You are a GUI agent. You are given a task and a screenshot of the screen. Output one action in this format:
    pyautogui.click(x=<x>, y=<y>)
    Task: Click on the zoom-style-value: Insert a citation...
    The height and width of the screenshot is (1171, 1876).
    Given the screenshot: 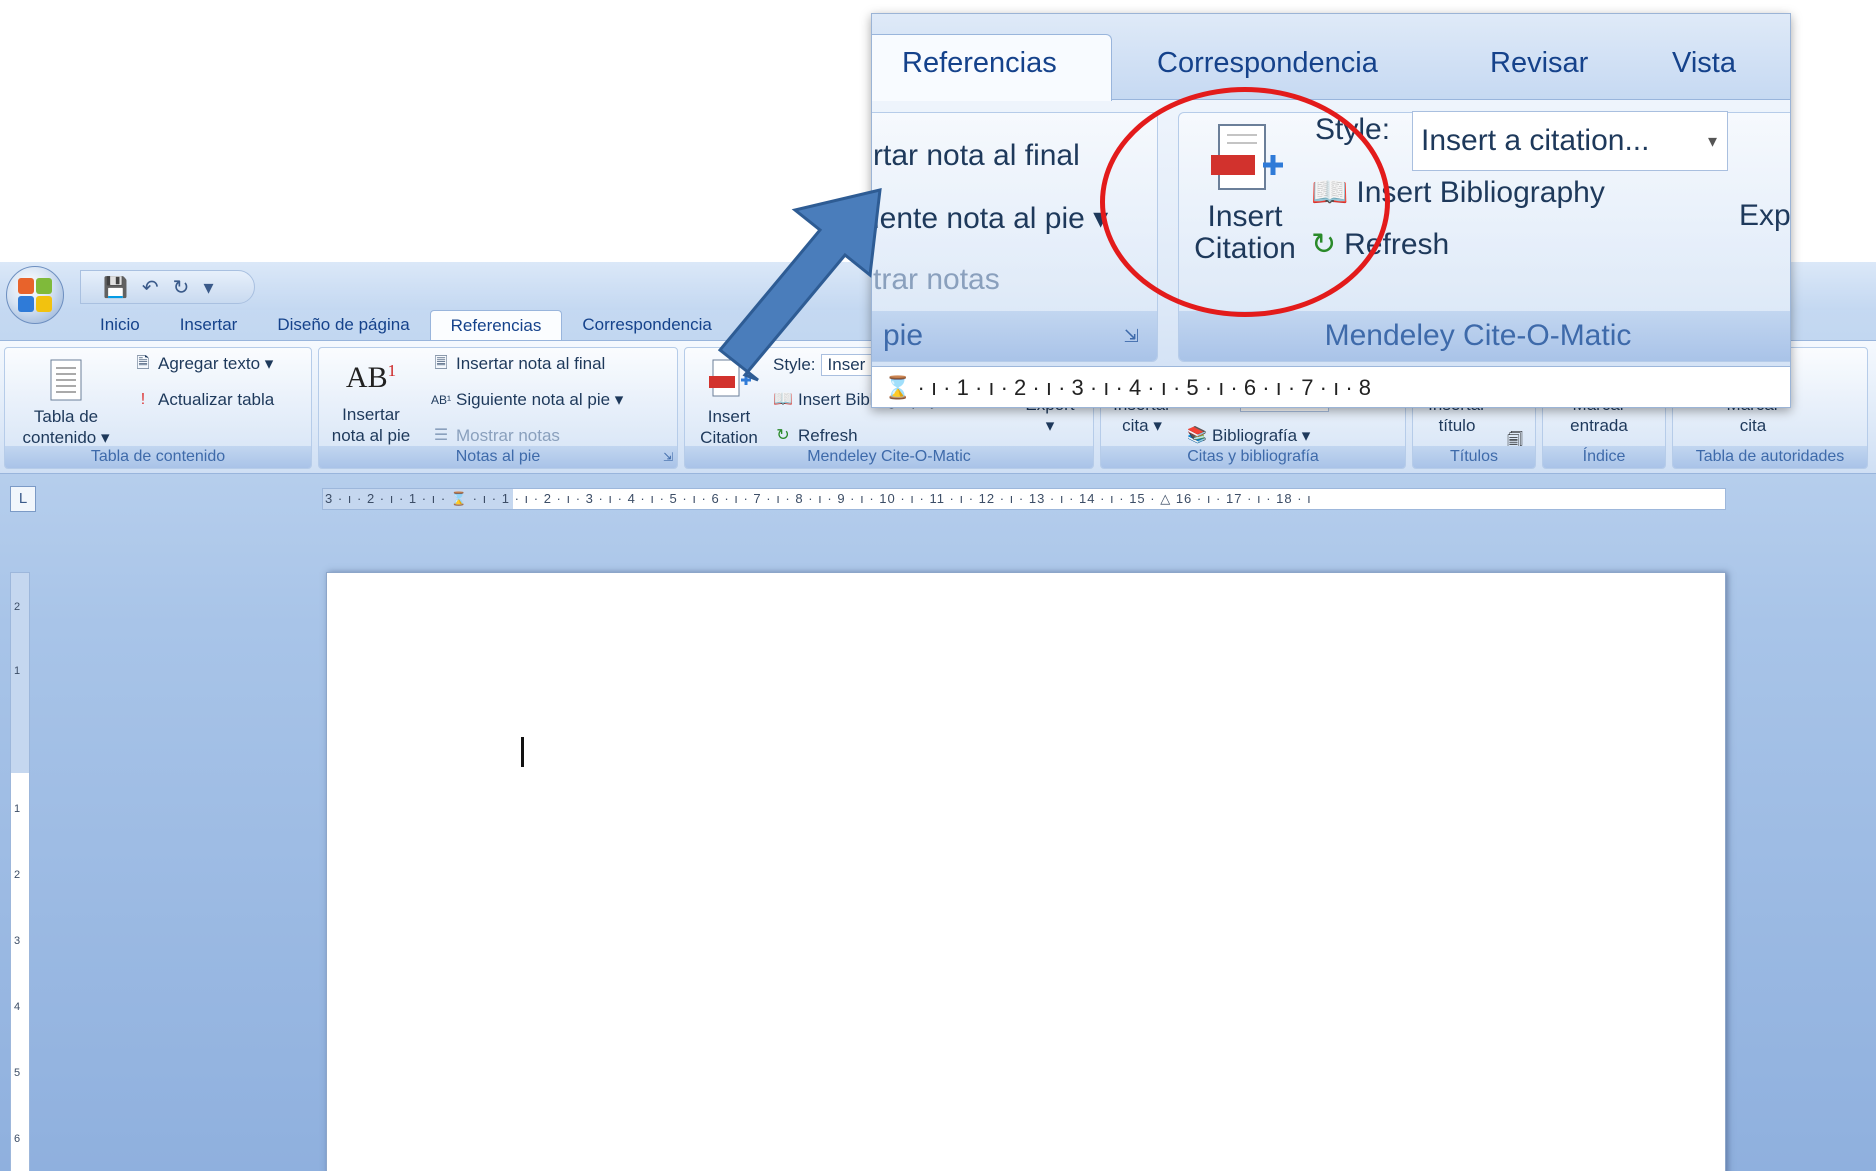 What is the action you would take?
    pyautogui.click(x=1535, y=140)
    